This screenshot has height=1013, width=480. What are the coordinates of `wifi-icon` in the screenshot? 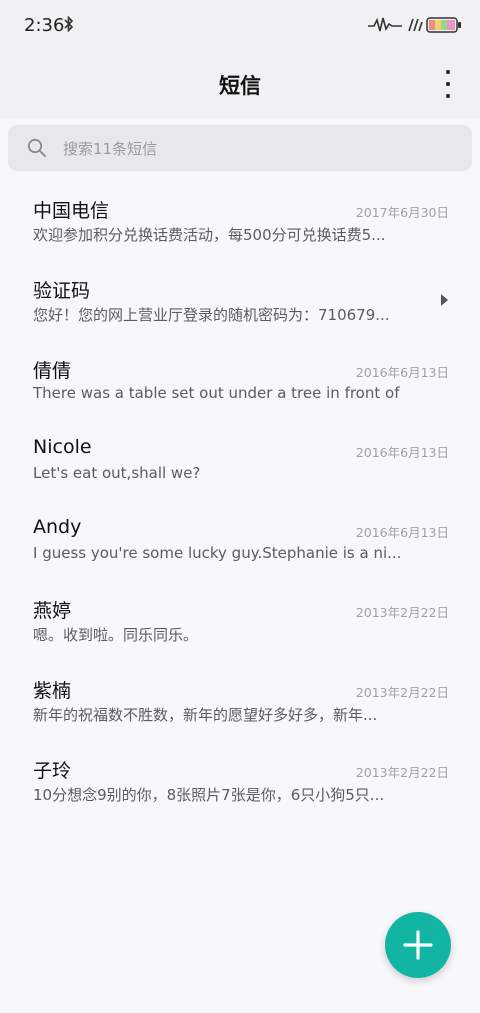 It's located at (415, 25).